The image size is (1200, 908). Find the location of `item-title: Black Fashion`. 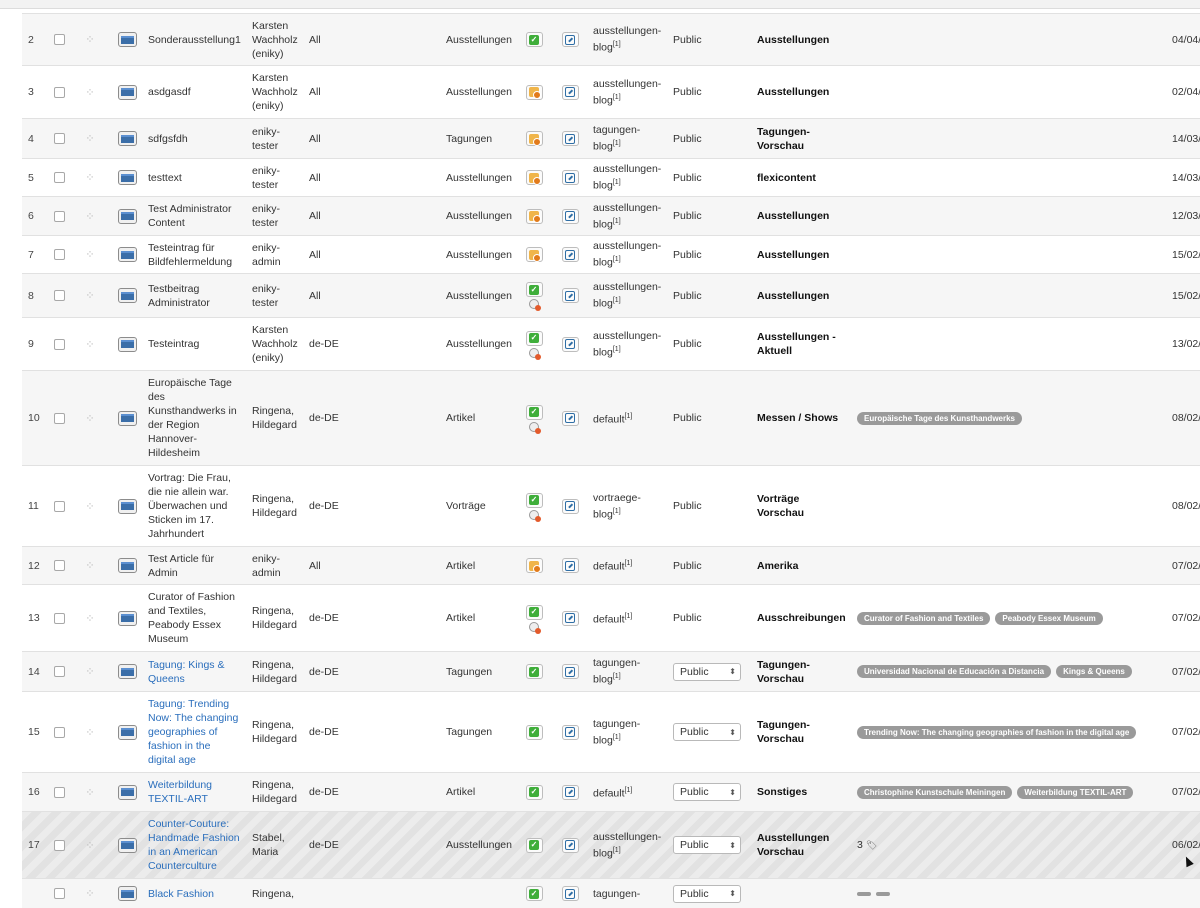

item-title: Black Fashion is located at coordinates (196, 893).